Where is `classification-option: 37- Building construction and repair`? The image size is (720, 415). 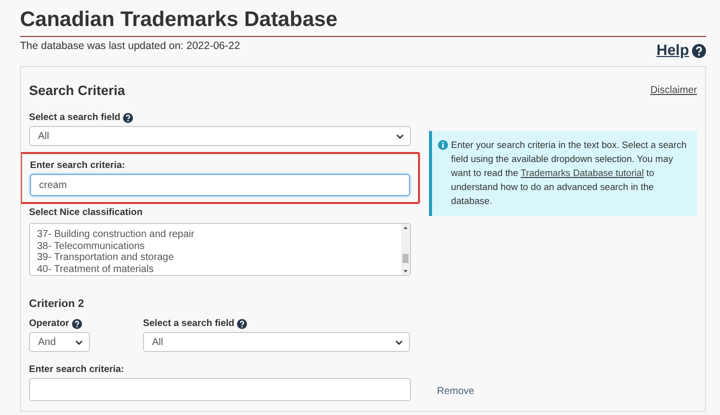
classification-option: 37- Building construction and repair is located at coordinates (219, 234).